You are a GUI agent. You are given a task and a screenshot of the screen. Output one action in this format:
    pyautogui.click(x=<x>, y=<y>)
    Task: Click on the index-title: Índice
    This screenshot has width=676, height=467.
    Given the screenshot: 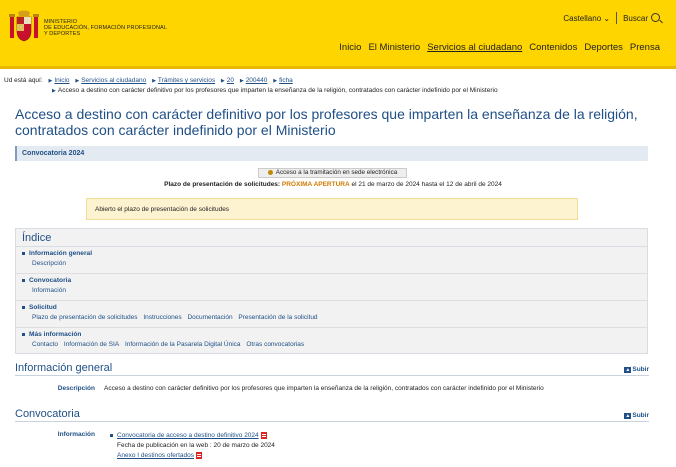 What is the action you would take?
    pyautogui.click(x=331, y=238)
    